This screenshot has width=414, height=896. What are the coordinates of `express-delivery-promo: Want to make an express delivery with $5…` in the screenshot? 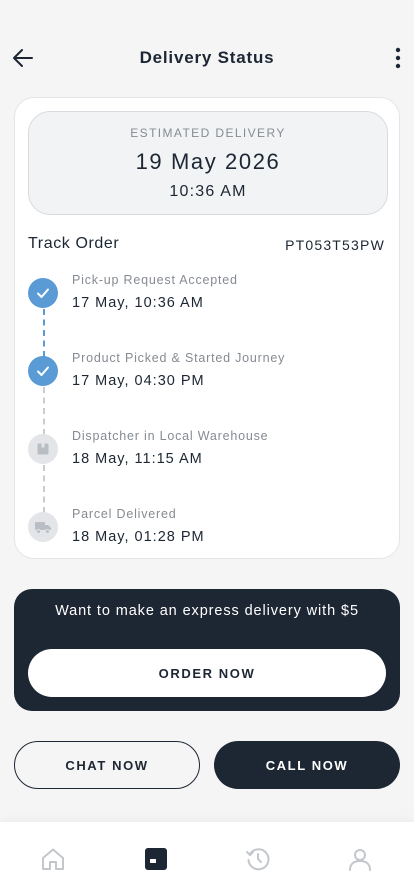 It's located at (207, 650).